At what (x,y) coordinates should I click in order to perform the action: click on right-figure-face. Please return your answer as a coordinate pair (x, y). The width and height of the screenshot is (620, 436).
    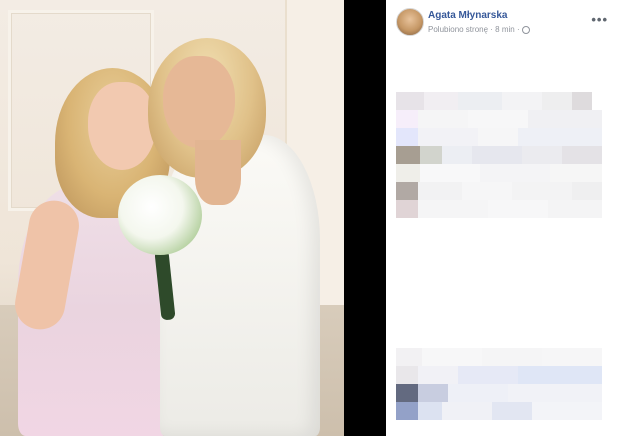
    Looking at the image, I should click on (199, 102).